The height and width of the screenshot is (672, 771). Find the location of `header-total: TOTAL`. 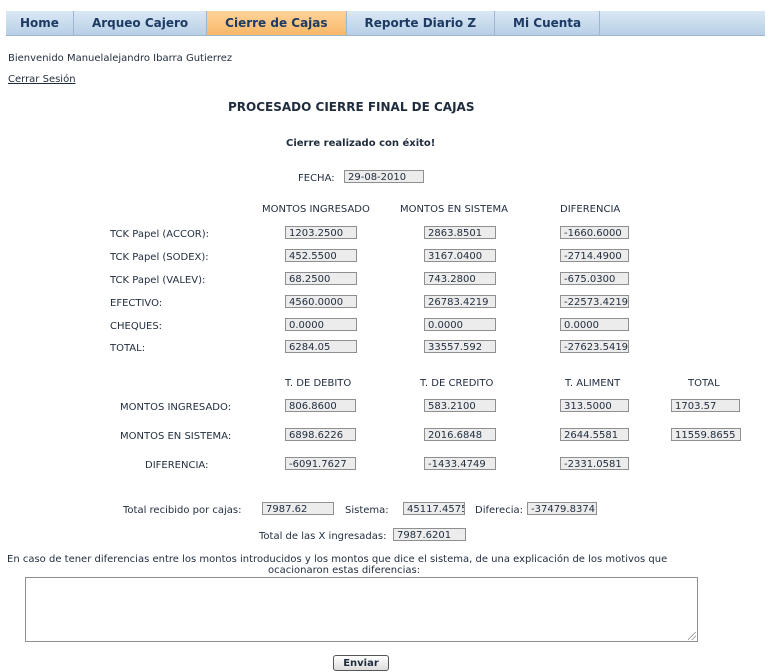

header-total: TOTAL is located at coordinates (704, 383).